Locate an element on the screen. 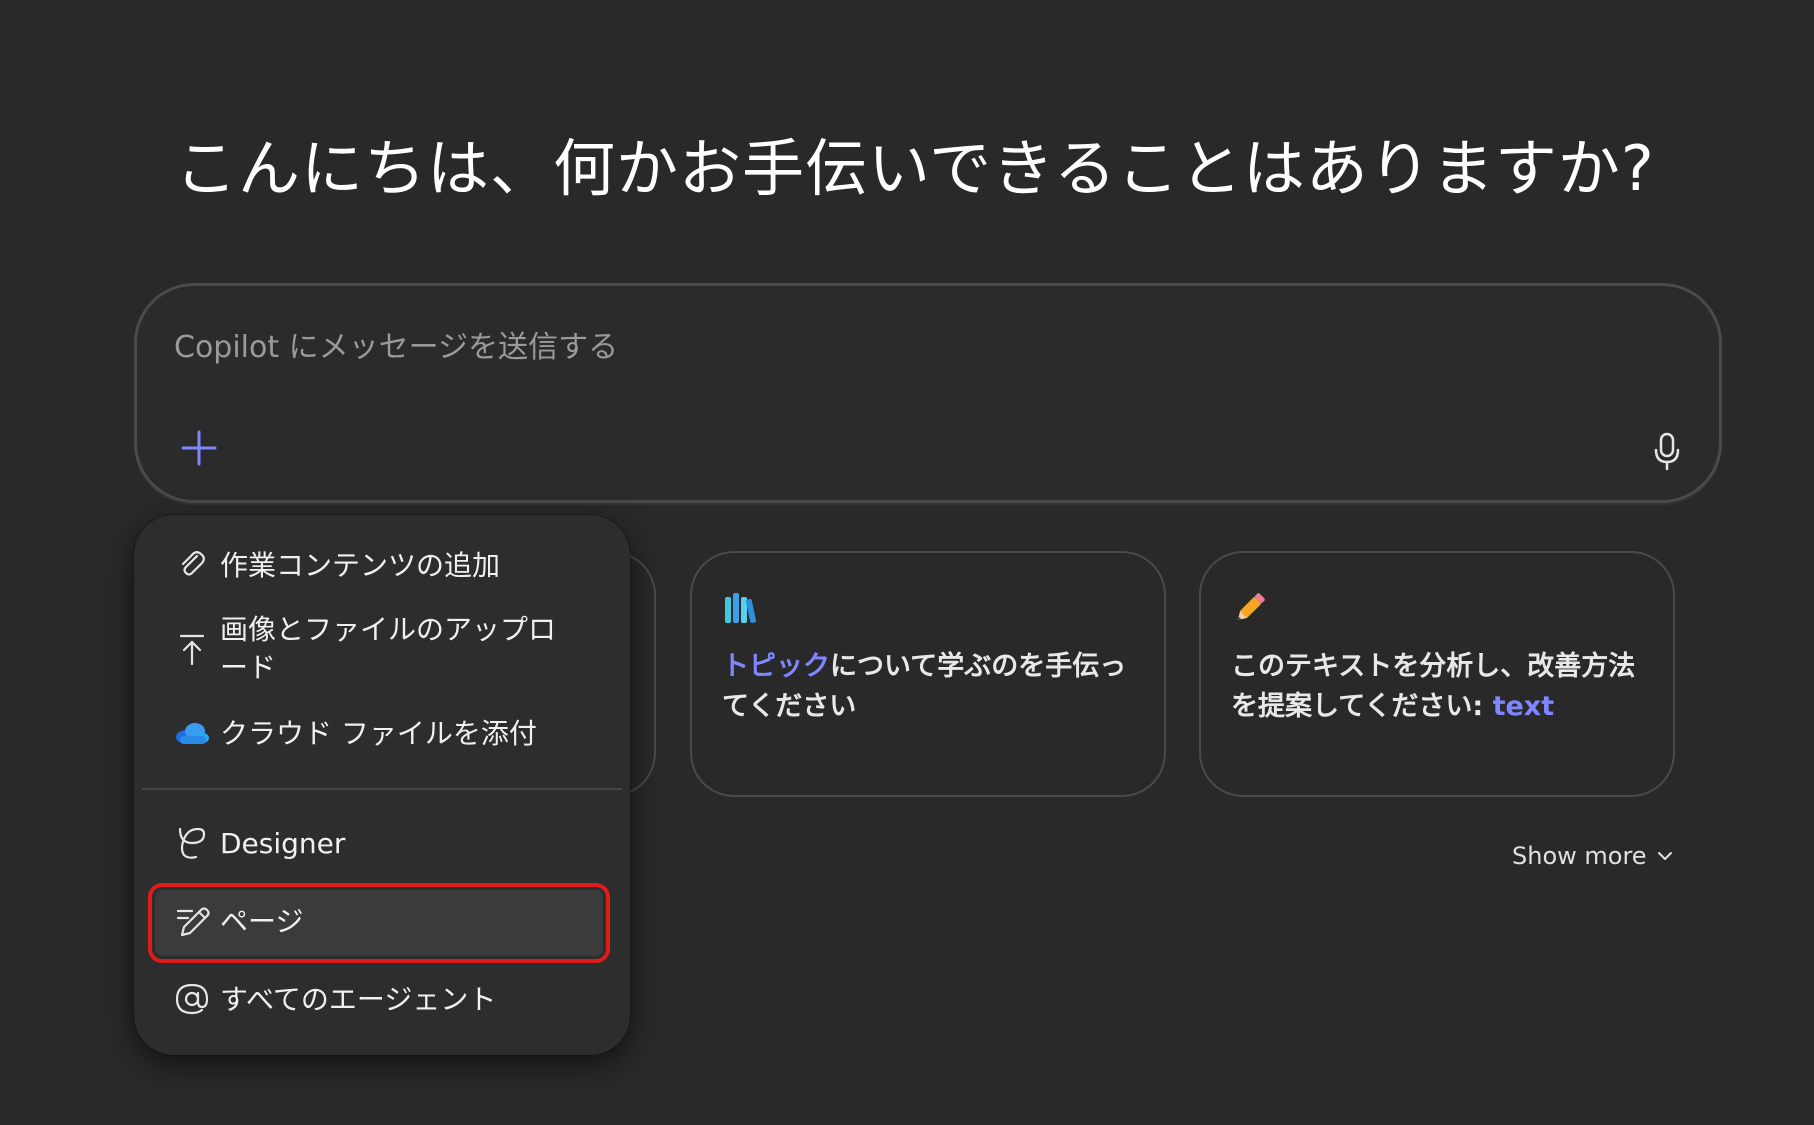  upload-icon is located at coordinates (192, 650).